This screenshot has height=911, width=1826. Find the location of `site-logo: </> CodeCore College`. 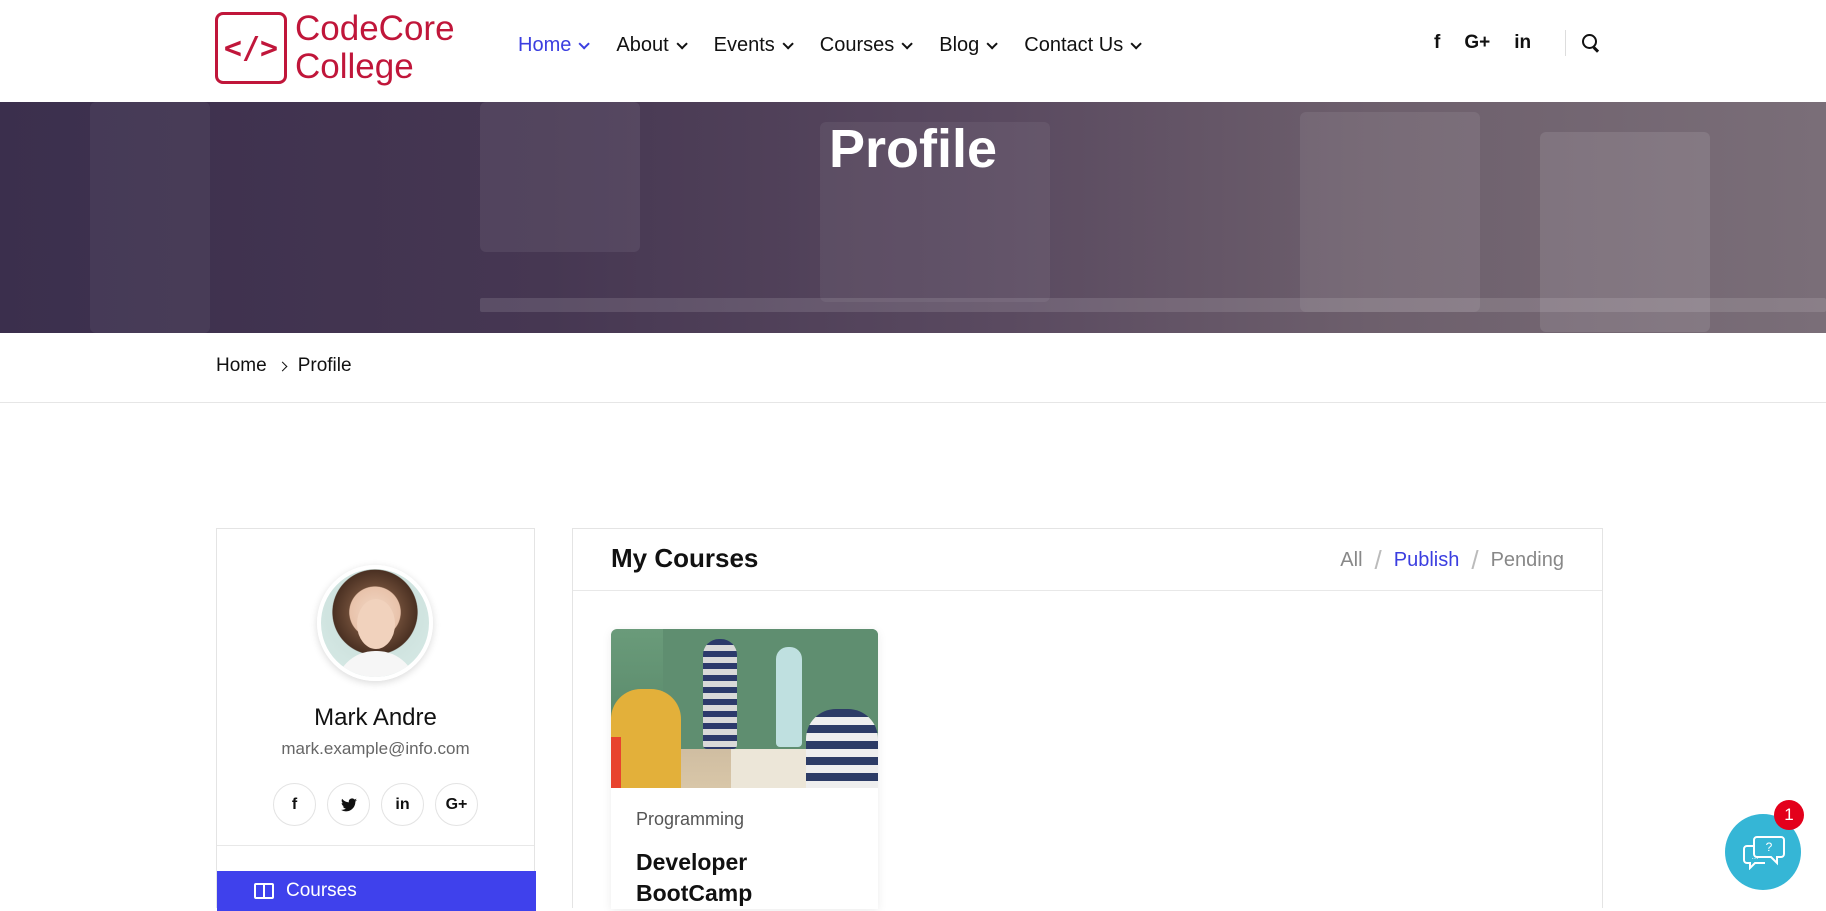

site-logo: </> CodeCore College is located at coordinates (335, 48).